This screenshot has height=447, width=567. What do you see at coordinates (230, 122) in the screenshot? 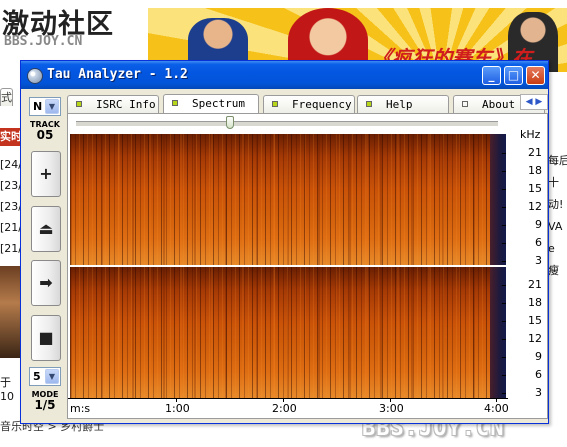
I see `position-slider-thumb` at bounding box center [230, 122].